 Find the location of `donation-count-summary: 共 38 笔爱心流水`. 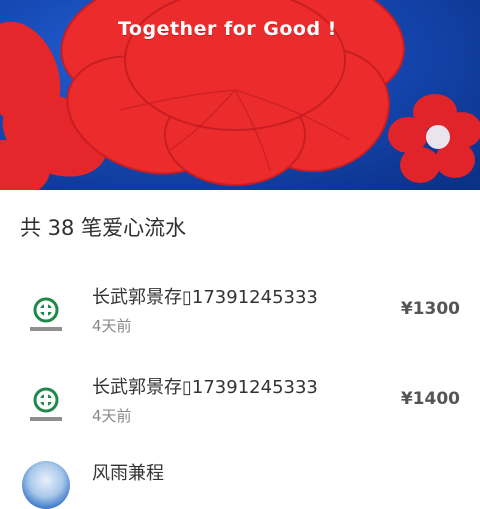

donation-count-summary: 共 38 笔爱心流水 is located at coordinates (103, 228).